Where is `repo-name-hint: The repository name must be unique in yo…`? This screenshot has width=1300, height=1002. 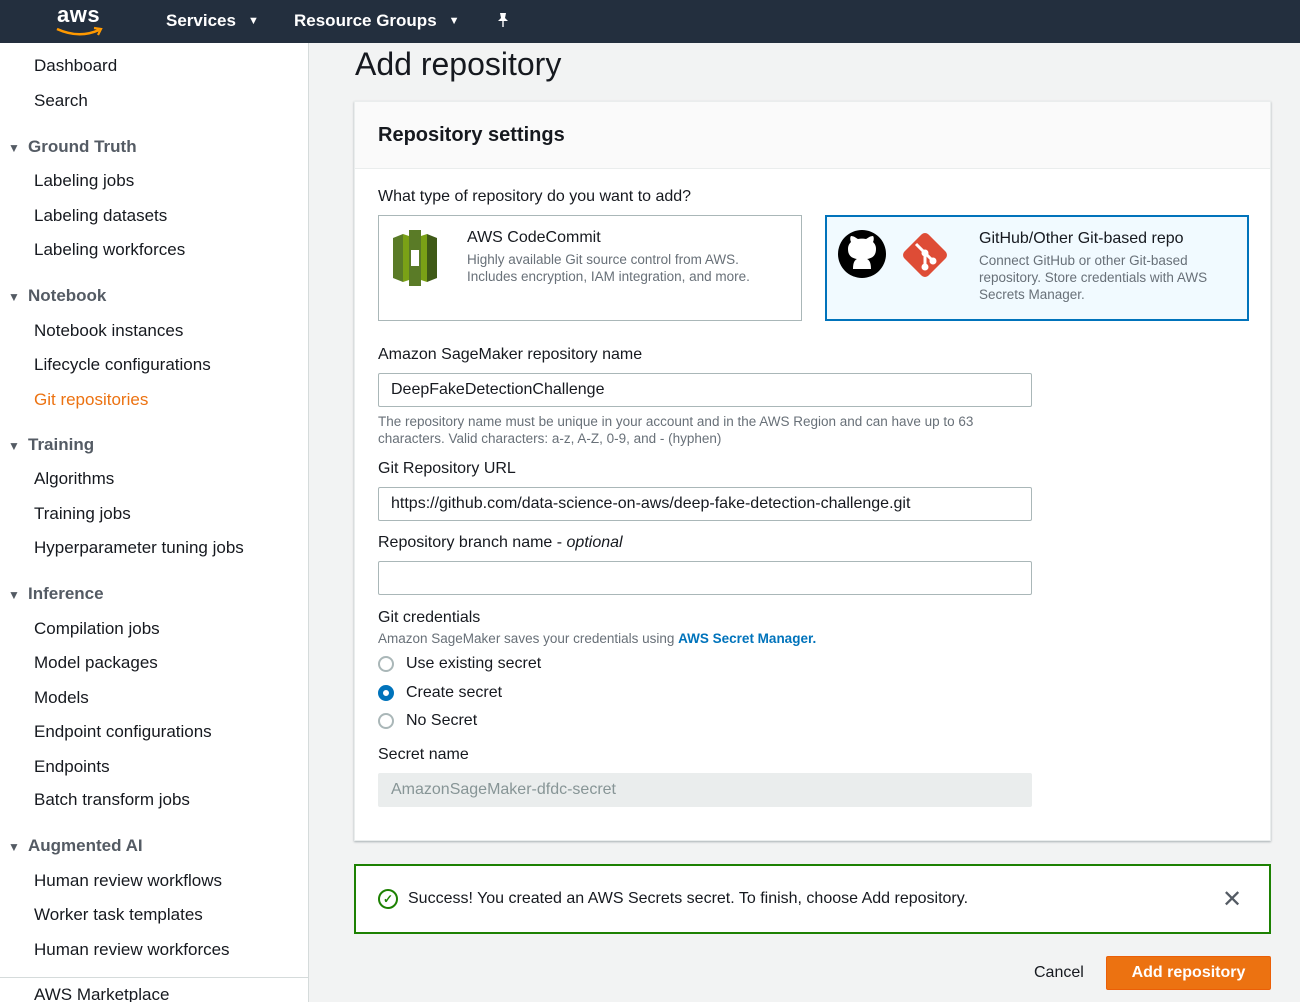 repo-name-hint: The repository name must be unique in yo… is located at coordinates (676, 430).